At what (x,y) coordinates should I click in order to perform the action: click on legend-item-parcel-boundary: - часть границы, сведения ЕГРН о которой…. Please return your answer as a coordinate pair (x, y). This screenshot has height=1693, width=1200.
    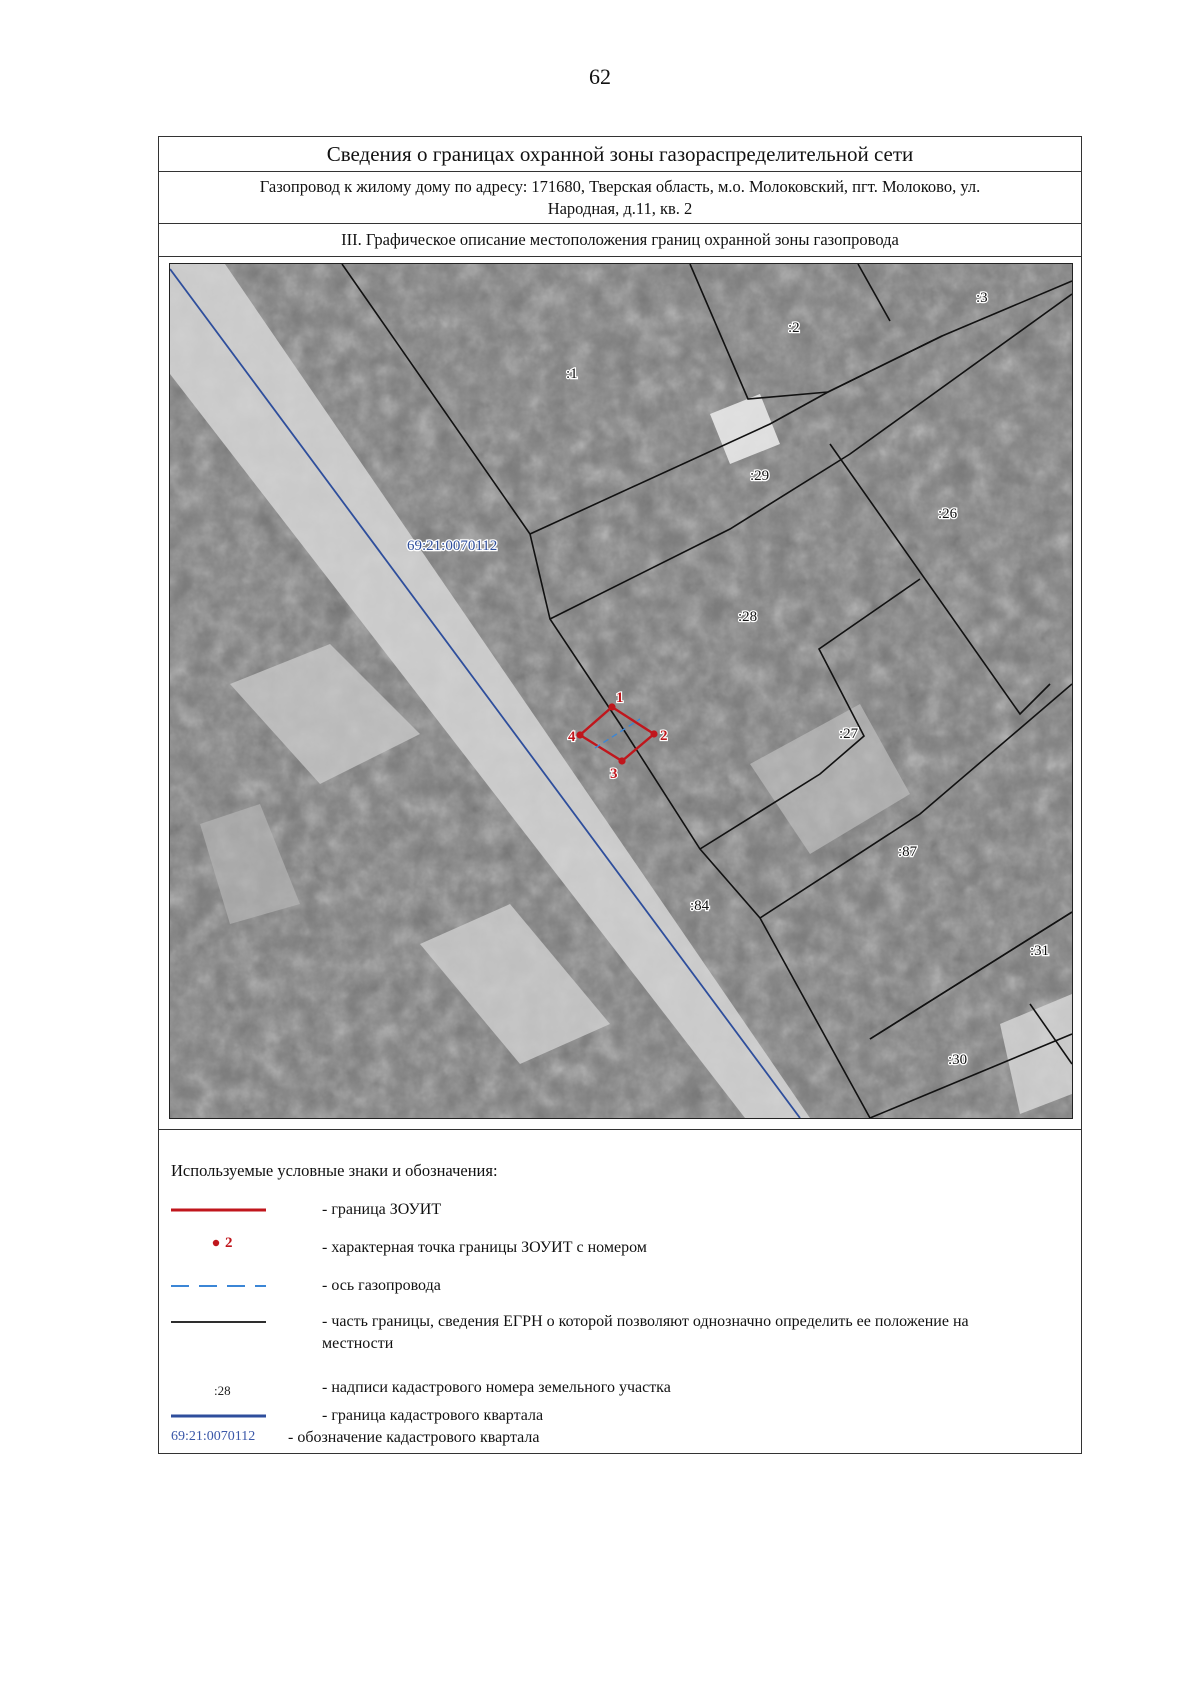
    Looking at the image, I should click on (611, 1332).